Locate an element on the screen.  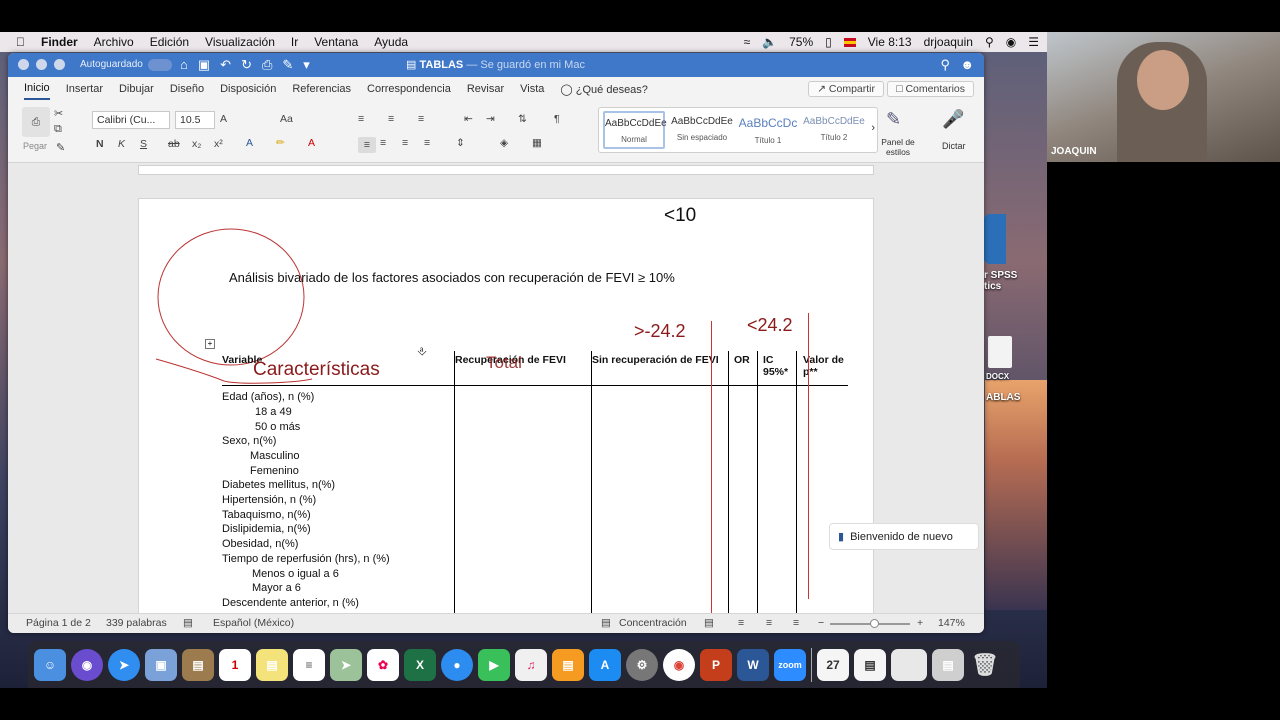
menu-edicion: Edición is located at coordinates (169, 42).